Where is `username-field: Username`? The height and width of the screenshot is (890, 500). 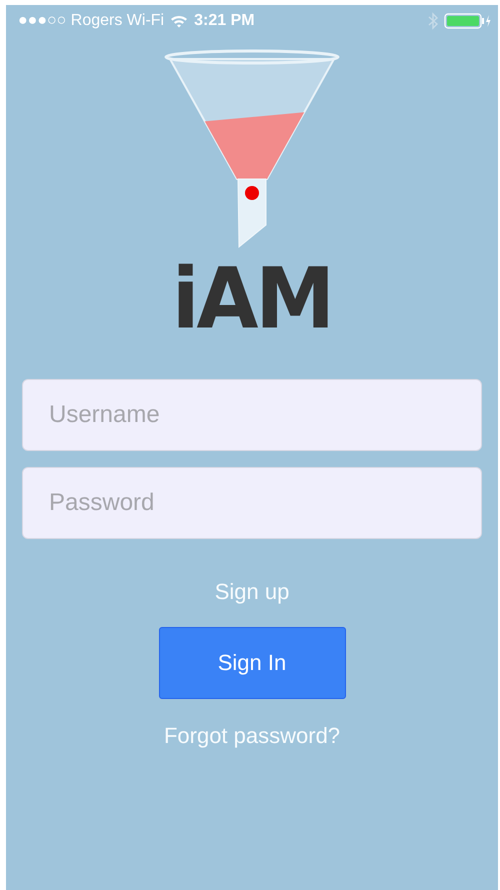
username-field: Username is located at coordinates (252, 415).